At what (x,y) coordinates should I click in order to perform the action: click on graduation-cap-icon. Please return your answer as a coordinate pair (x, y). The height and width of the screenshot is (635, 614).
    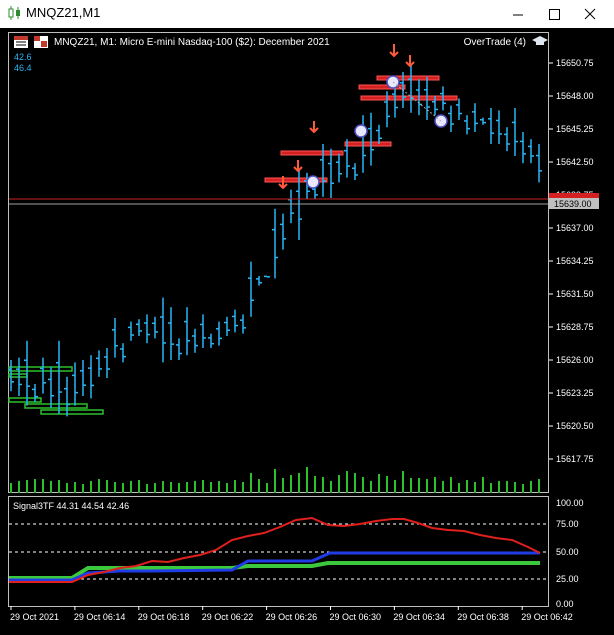
    Looking at the image, I should click on (540, 40).